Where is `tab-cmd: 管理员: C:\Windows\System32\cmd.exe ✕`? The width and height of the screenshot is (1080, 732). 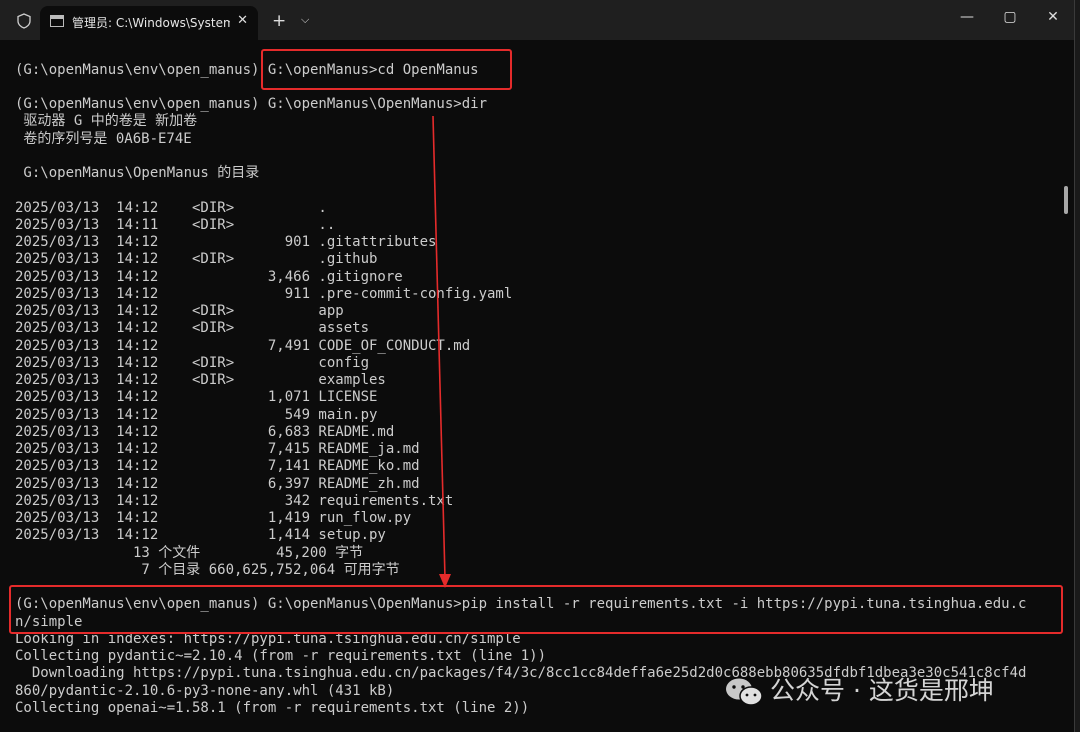 tab-cmd: 管理员: C:\Windows\System32\cmd.exe ✕ is located at coordinates (149, 23).